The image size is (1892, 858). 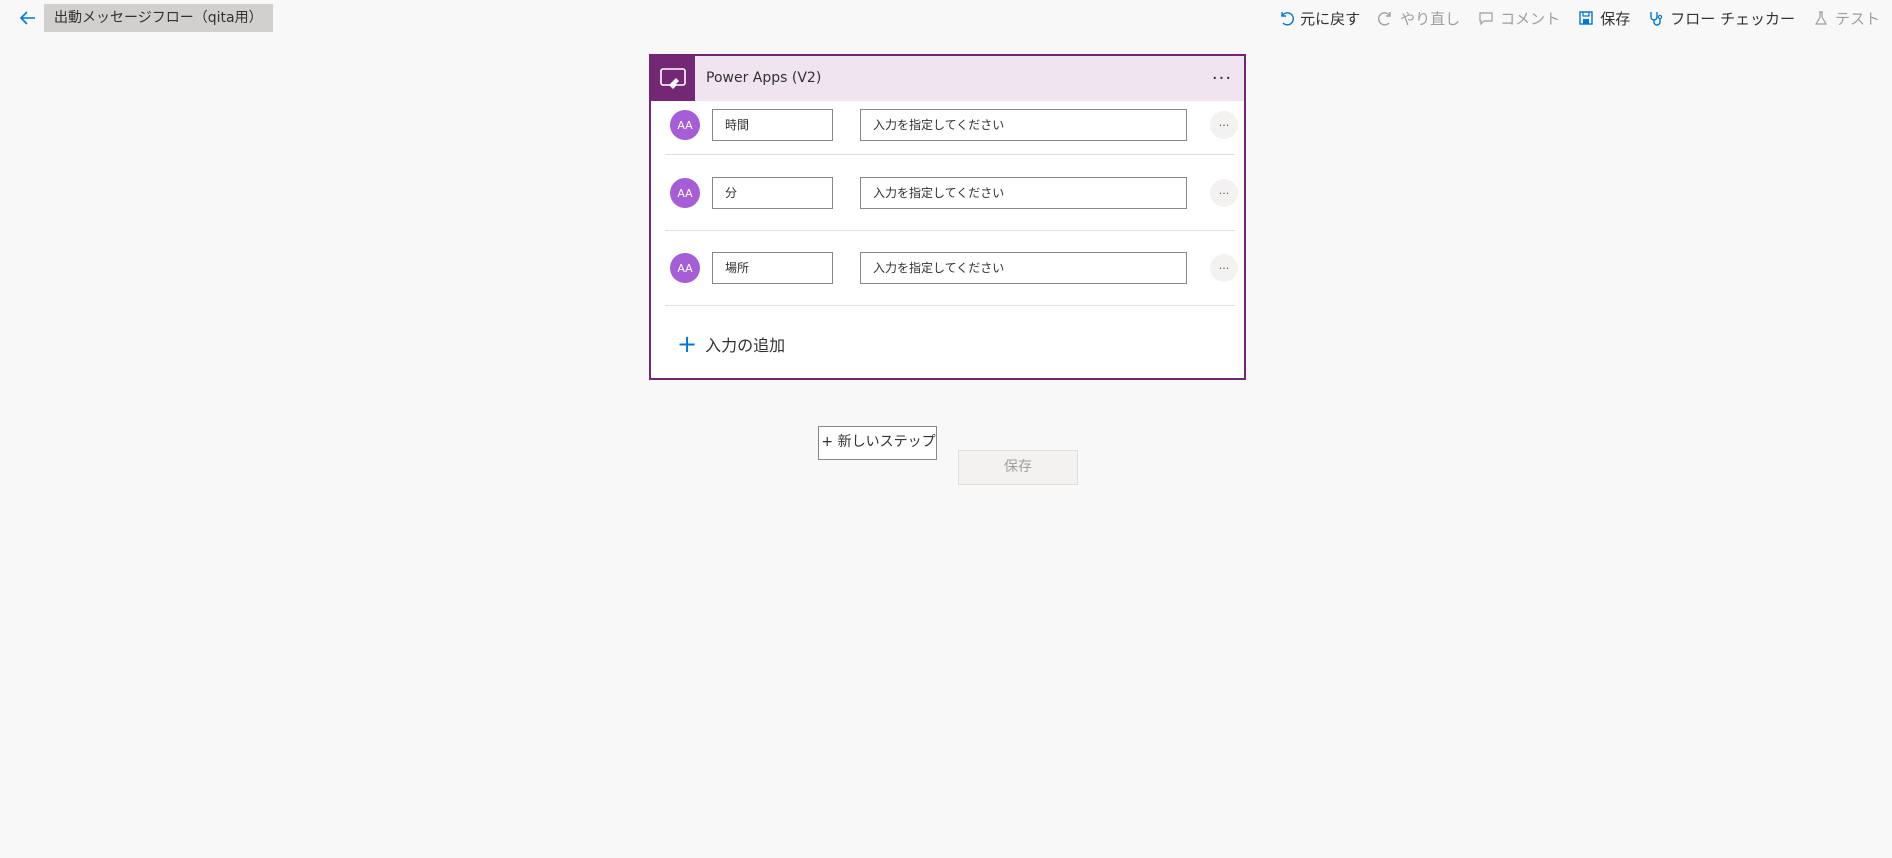 I want to click on undo-label: 元に戻す, so click(x=1330, y=18).